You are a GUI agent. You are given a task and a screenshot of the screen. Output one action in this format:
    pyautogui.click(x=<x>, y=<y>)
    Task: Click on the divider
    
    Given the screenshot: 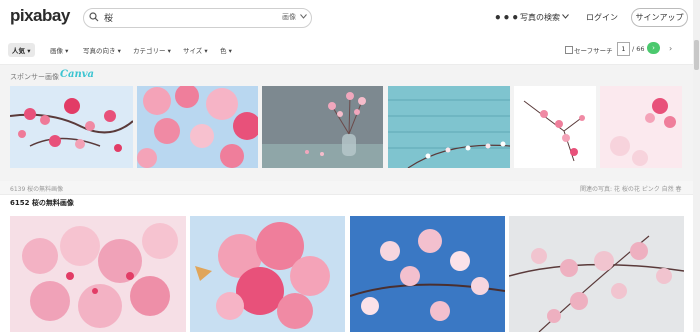 What is the action you would take?
    pyautogui.click(x=346, y=194)
    